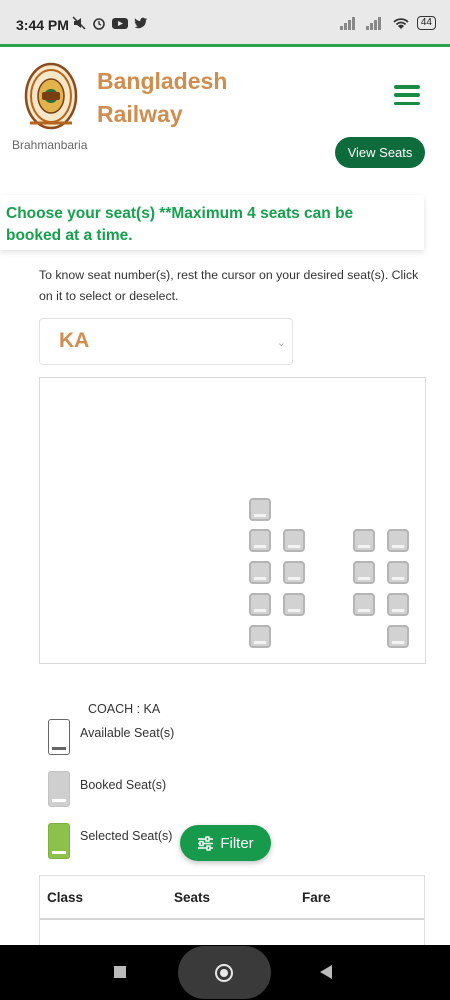 The image size is (450, 1000). Describe the element at coordinates (42, 25) in the screenshot. I see `status-time: 3:44 PM` at that location.